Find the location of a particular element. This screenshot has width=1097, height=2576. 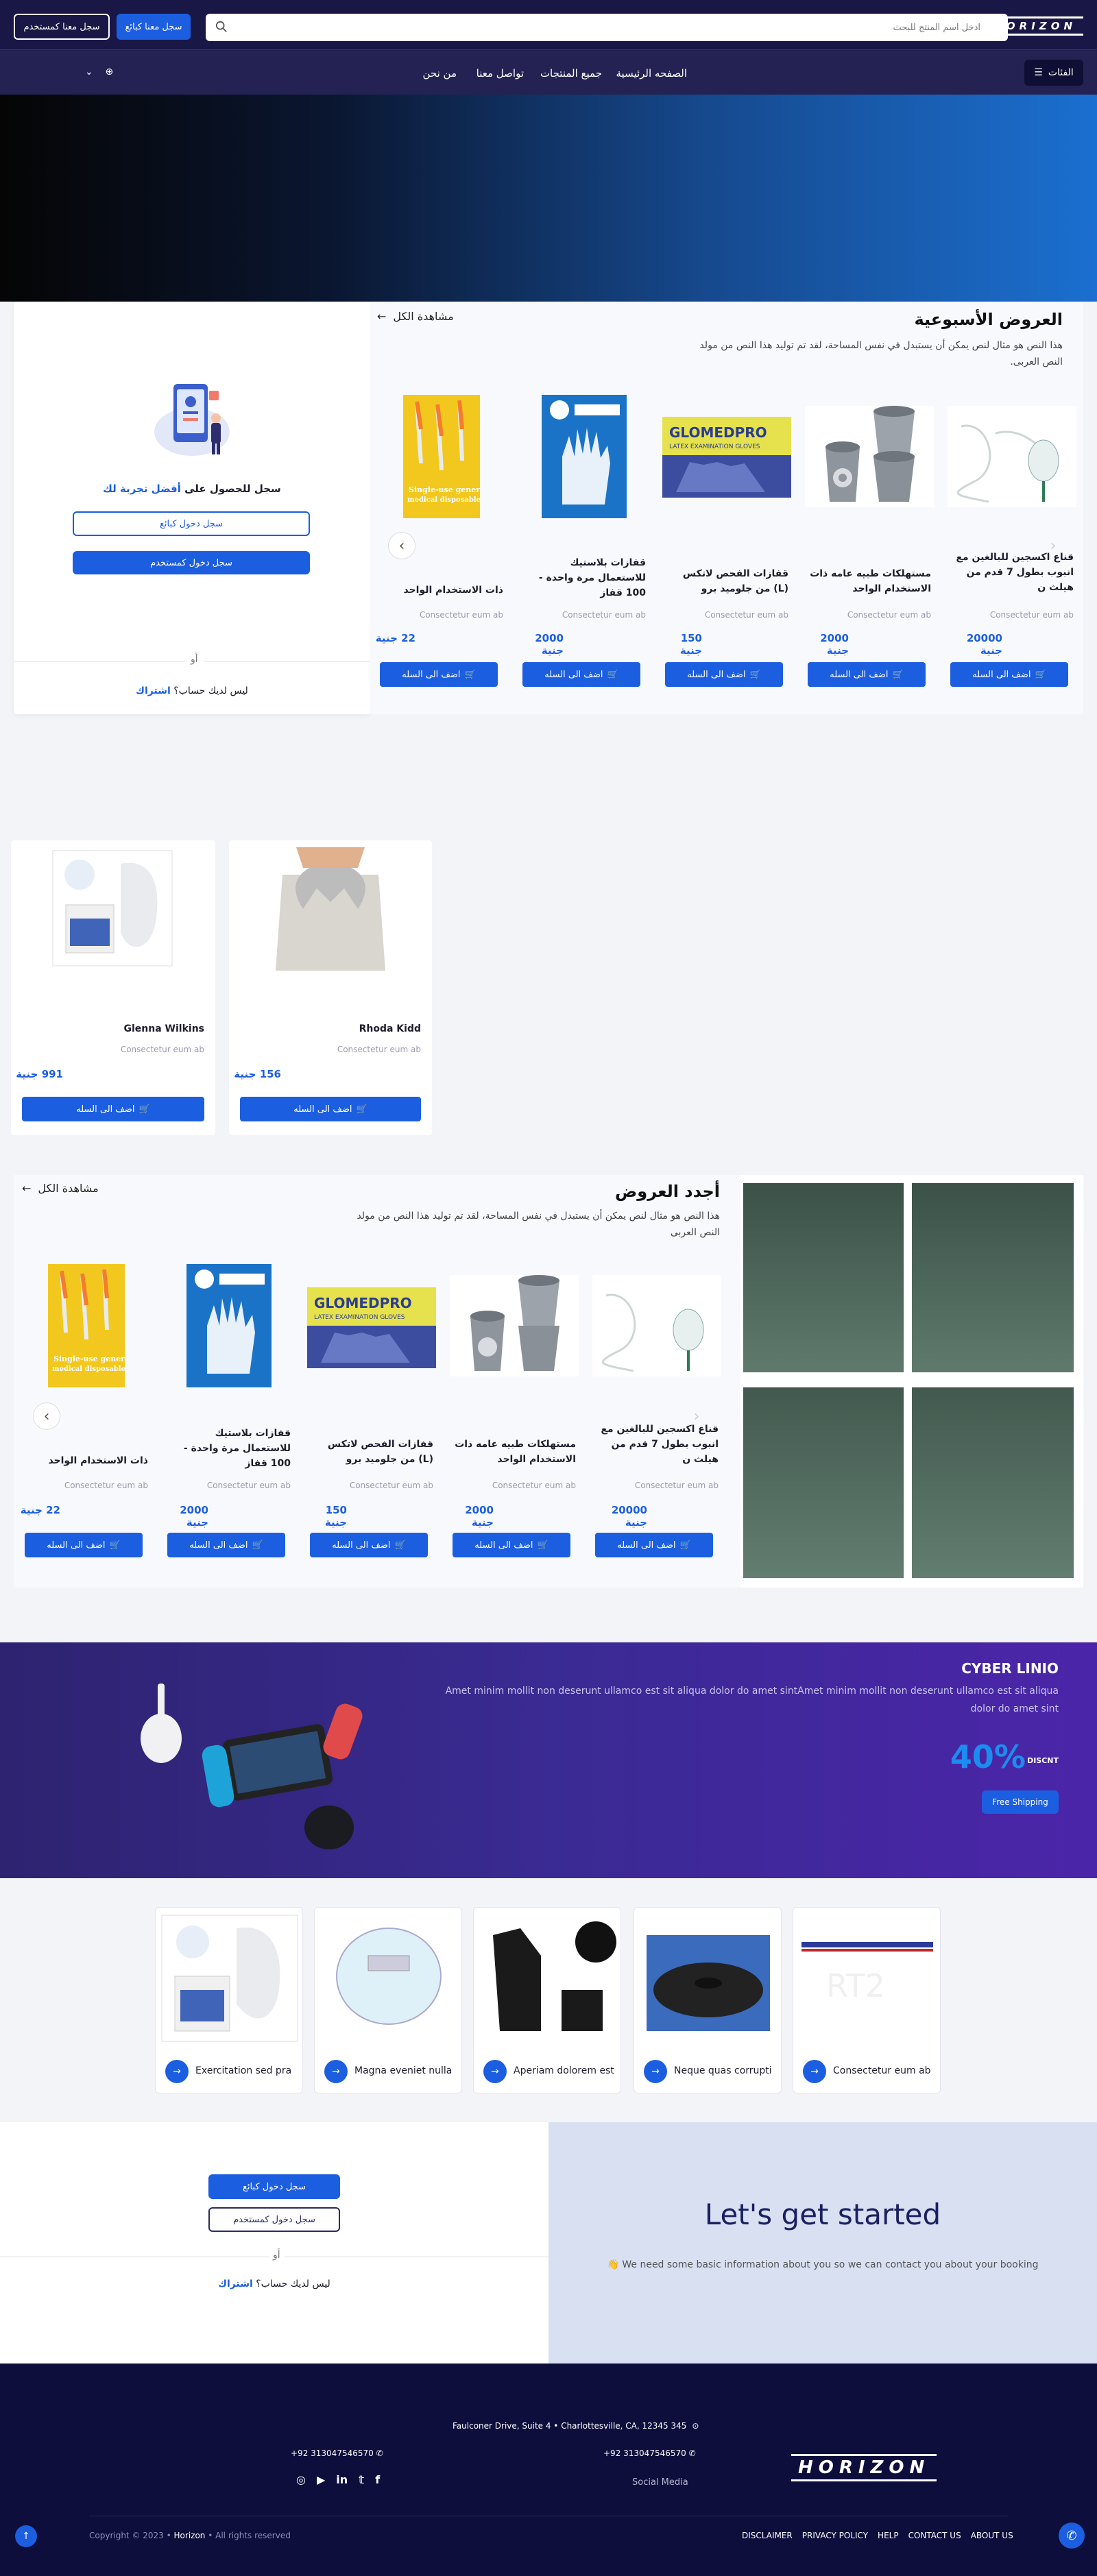

category-card: → Magna eveniet nulla is located at coordinates (388, 2000).